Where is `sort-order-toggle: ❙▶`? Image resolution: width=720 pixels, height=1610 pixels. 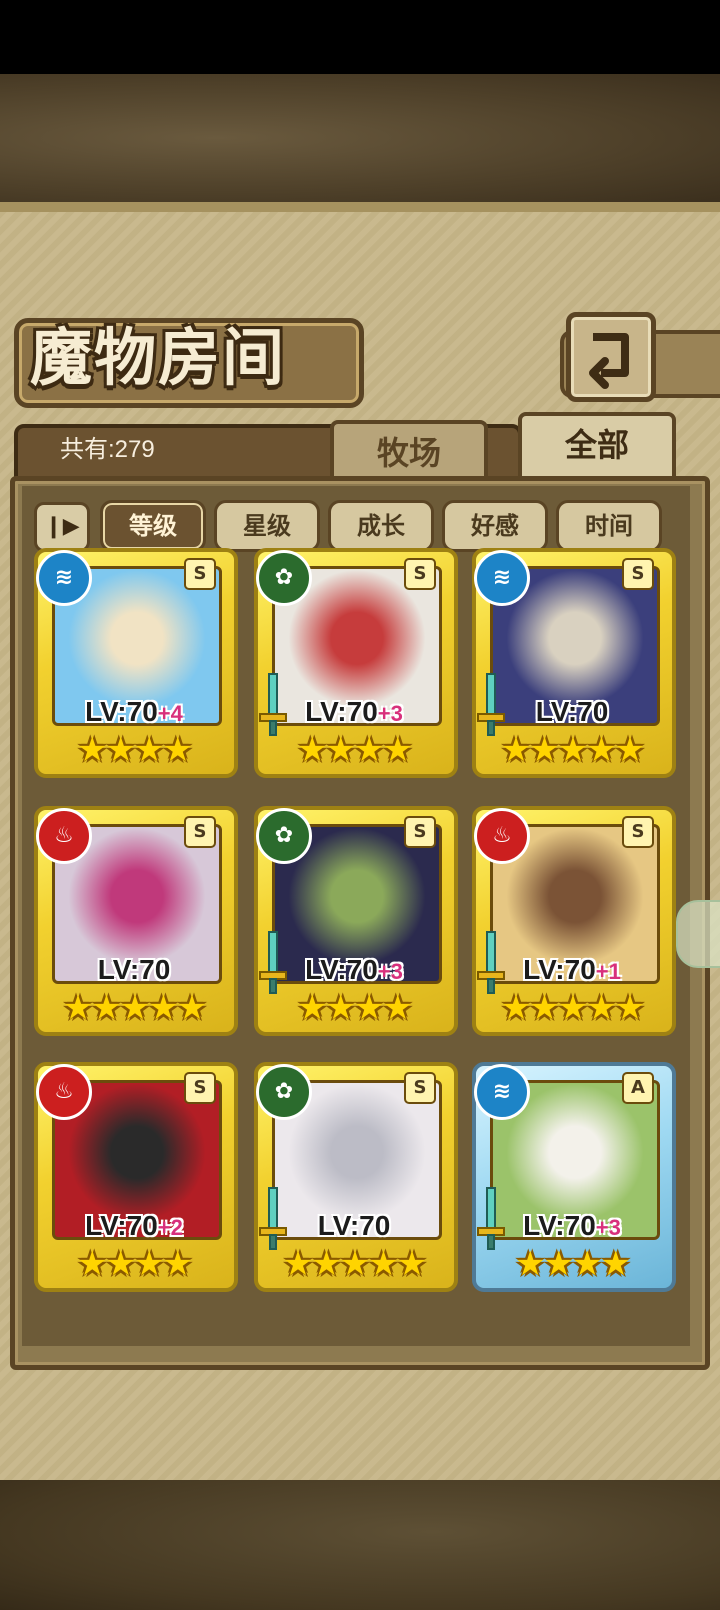 sort-order-toggle: ❙▶ is located at coordinates (62, 527).